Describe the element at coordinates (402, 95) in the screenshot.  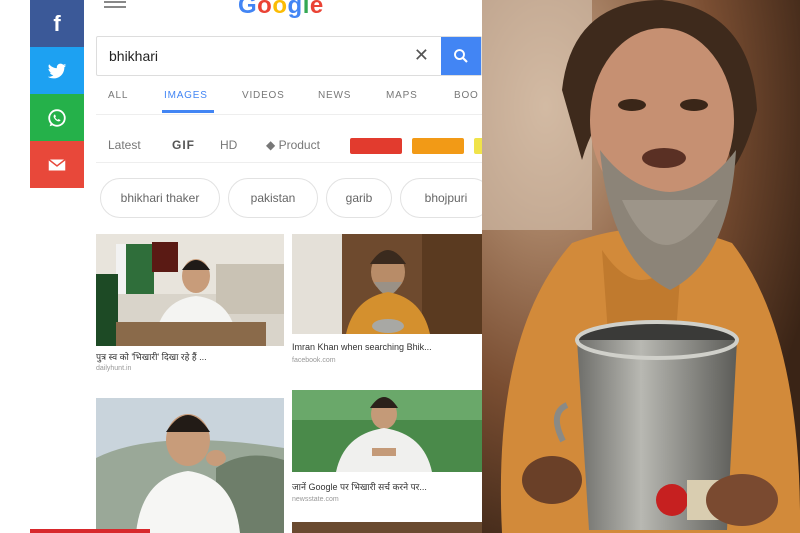
I see `tab-maps: MAPS` at that location.